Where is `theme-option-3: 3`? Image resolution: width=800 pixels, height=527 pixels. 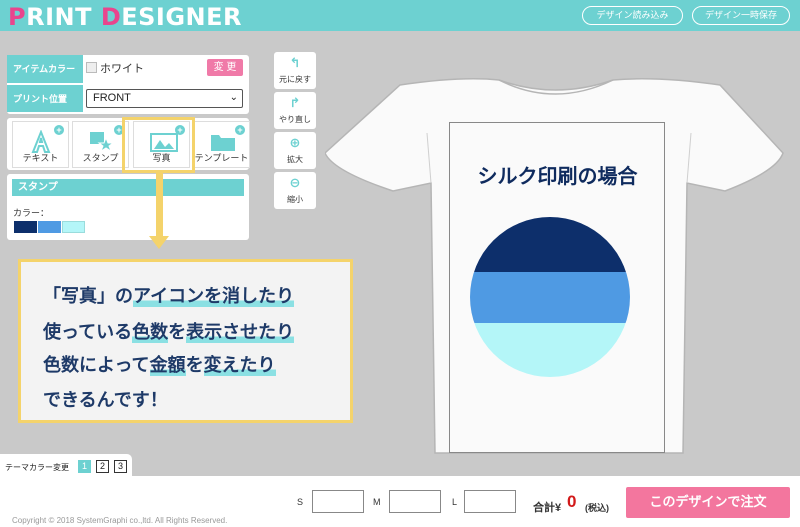 theme-option-3: 3 is located at coordinates (120, 466).